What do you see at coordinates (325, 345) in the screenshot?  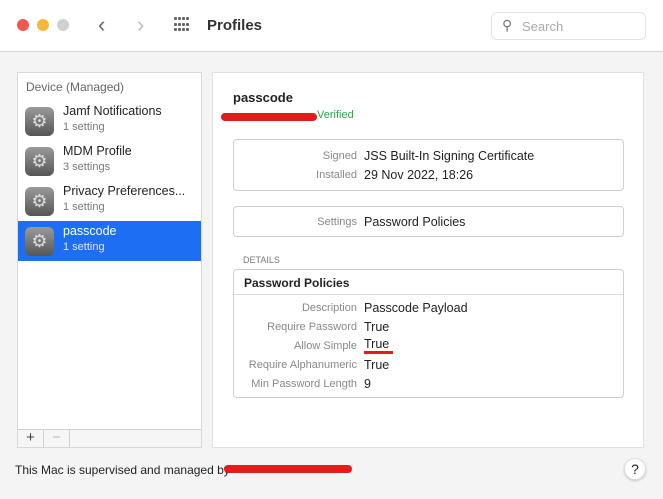 I see `policy-key: Allow Simple` at bounding box center [325, 345].